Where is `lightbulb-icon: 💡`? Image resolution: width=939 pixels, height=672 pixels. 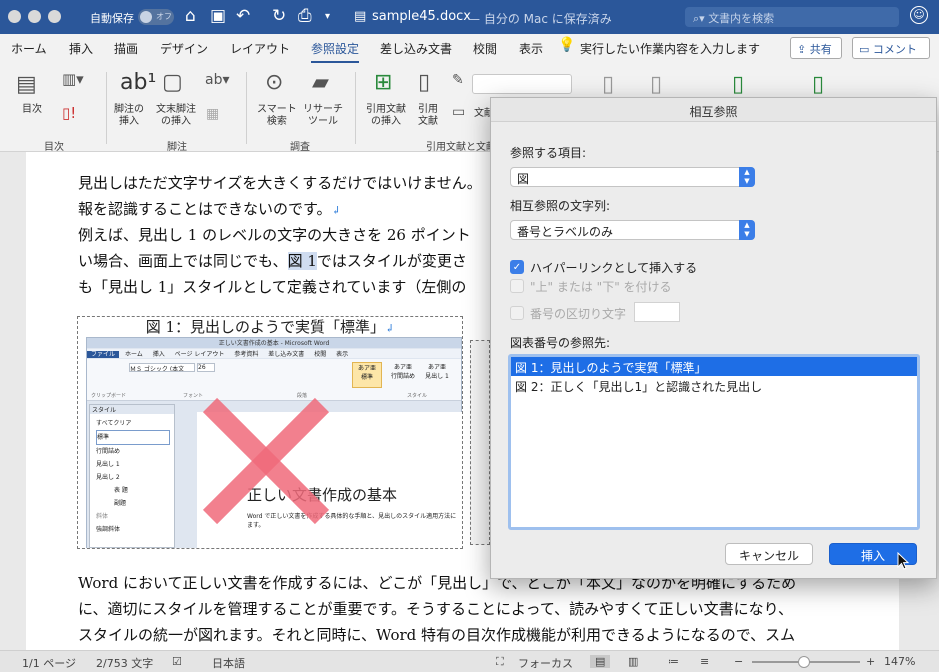
lightbulb-icon: 💡 is located at coordinates (567, 45).